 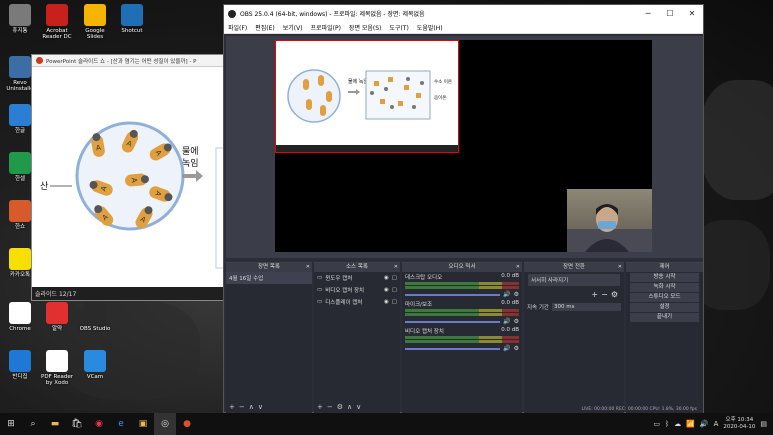 What do you see at coordinates (33, 424) in the screenshot?
I see `search-icon: ⌕` at bounding box center [33, 424].